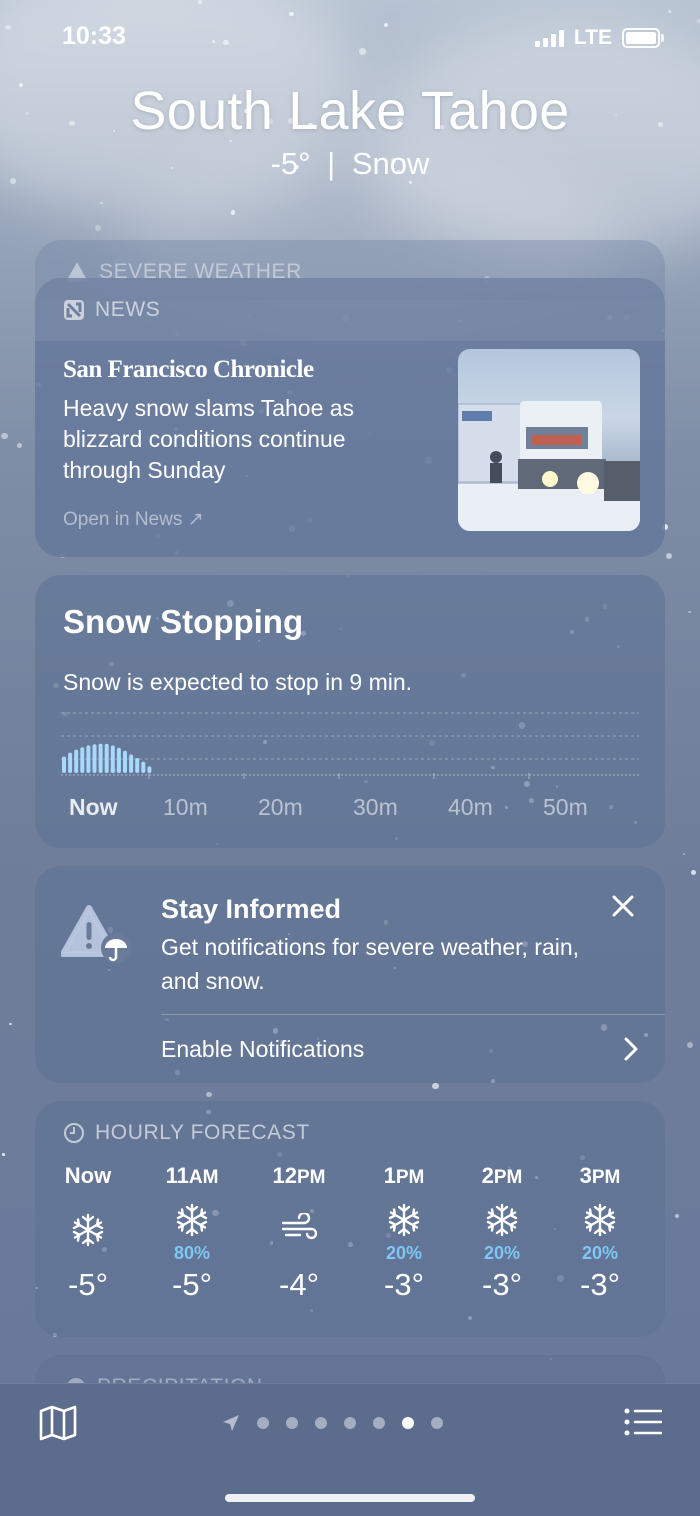 This screenshot has width=700, height=1516. Describe the element at coordinates (390, 163) in the screenshot. I see `current-condition: Snow` at that location.